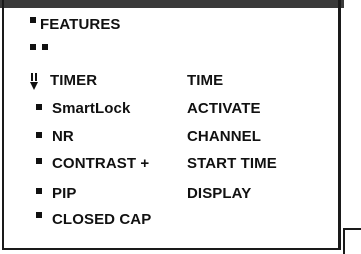 The height and width of the screenshot is (254, 361). I want to click on submenu-item-channel: CHANNEL, so click(224, 137).